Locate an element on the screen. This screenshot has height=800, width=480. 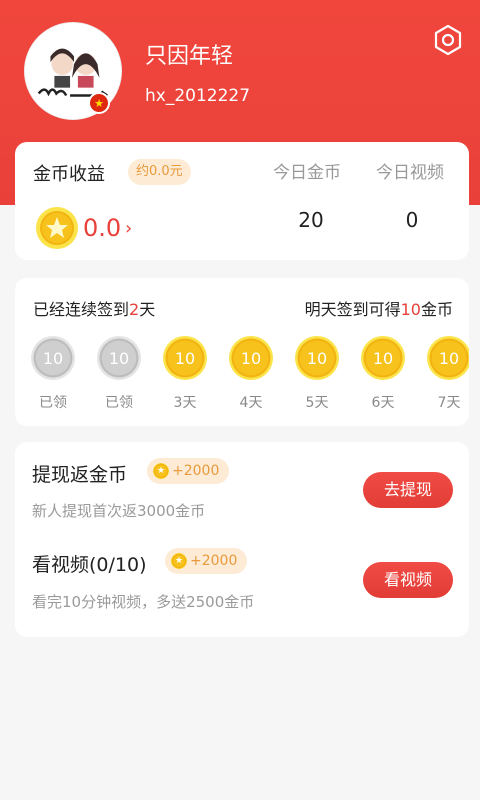
signin-day-7: 10 7天 is located at coordinates (448, 374).